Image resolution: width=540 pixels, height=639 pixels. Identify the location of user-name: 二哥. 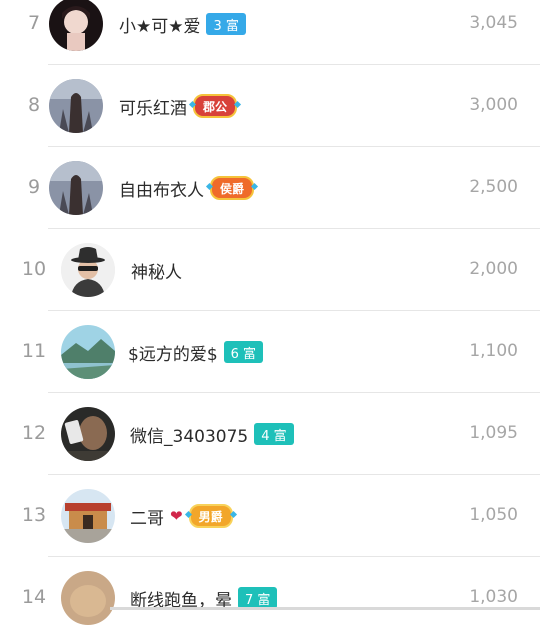
(147, 518).